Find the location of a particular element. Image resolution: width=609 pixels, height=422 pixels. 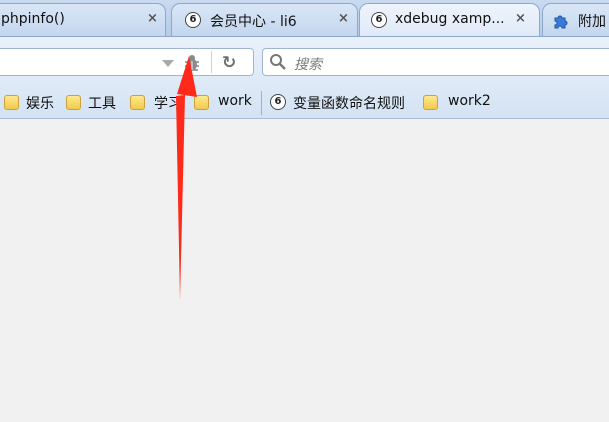

tab-title: 会员中心 - li6 is located at coordinates (253, 22).